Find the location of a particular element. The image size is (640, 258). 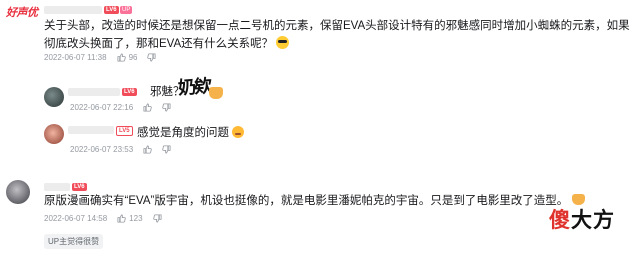

sticker-text: 奶欸 is located at coordinates (194, 87).